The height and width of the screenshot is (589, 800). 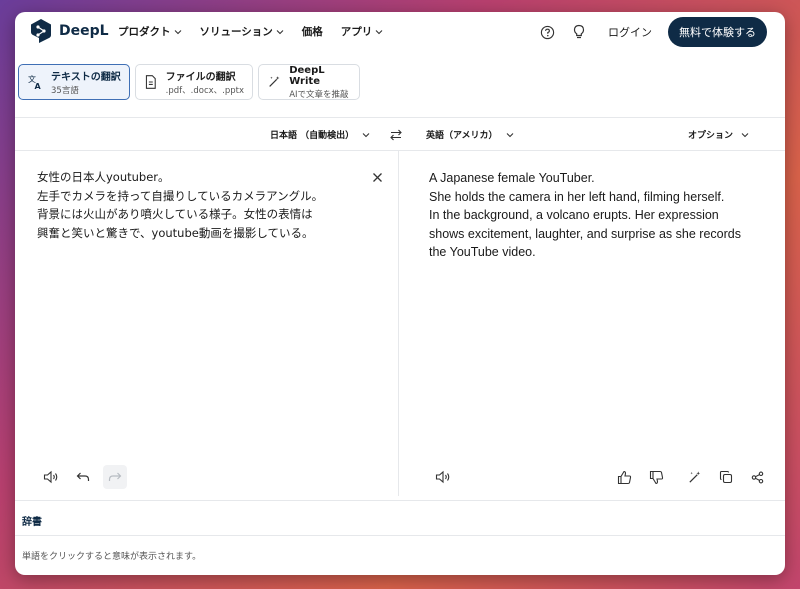 I want to click on undo-button, so click(x=83, y=477).